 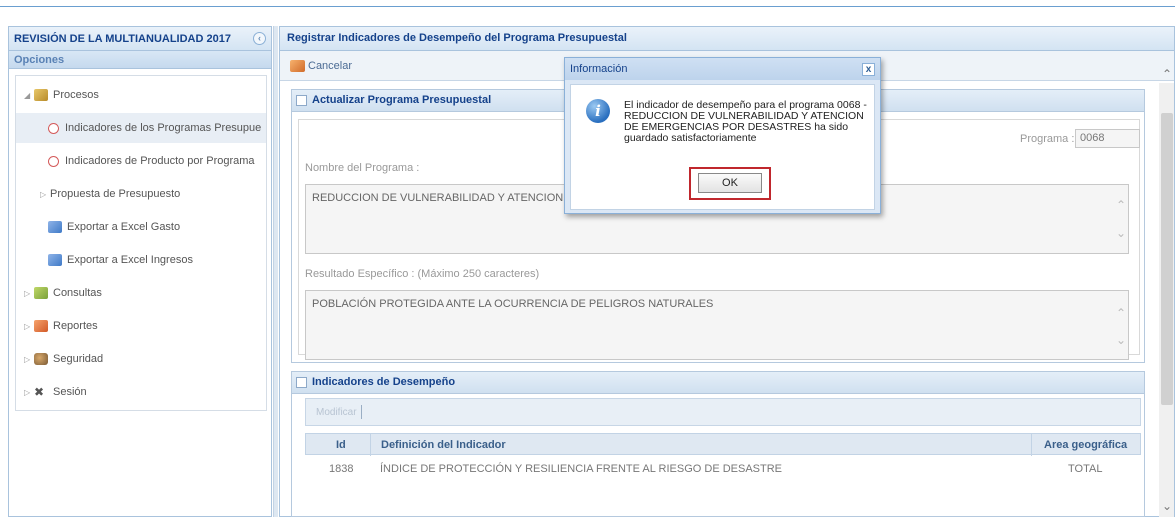 I want to click on options-header: Opciones, so click(x=140, y=60).